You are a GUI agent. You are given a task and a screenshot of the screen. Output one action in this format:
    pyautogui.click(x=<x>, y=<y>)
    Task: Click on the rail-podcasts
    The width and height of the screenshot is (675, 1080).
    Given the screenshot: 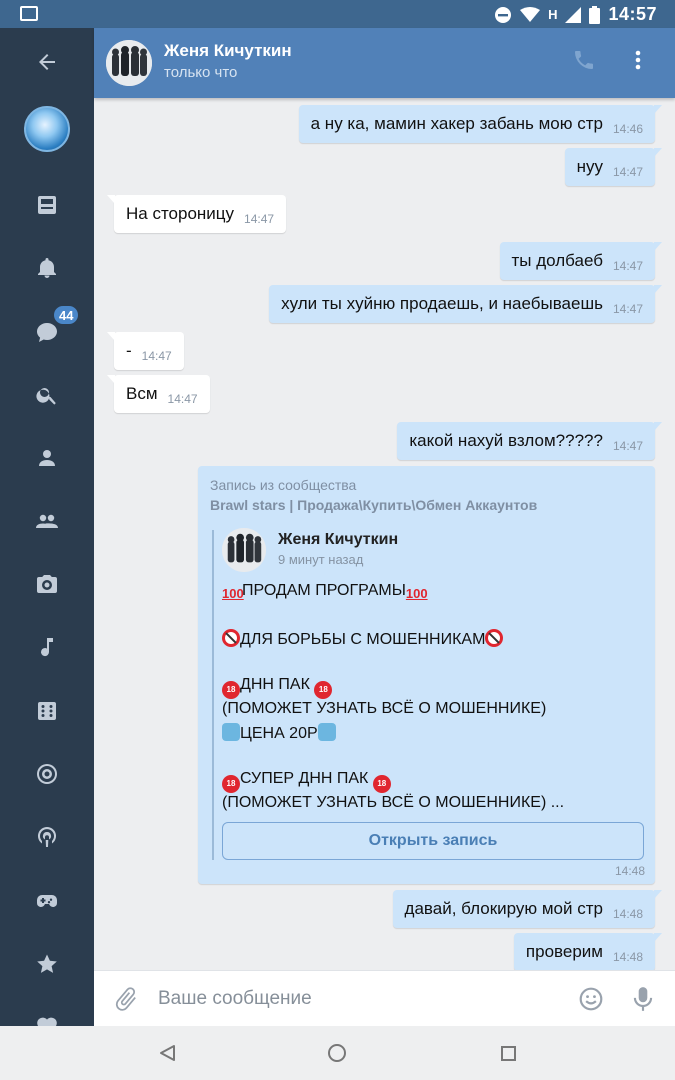 What is the action you would take?
    pyautogui.click(x=47, y=837)
    